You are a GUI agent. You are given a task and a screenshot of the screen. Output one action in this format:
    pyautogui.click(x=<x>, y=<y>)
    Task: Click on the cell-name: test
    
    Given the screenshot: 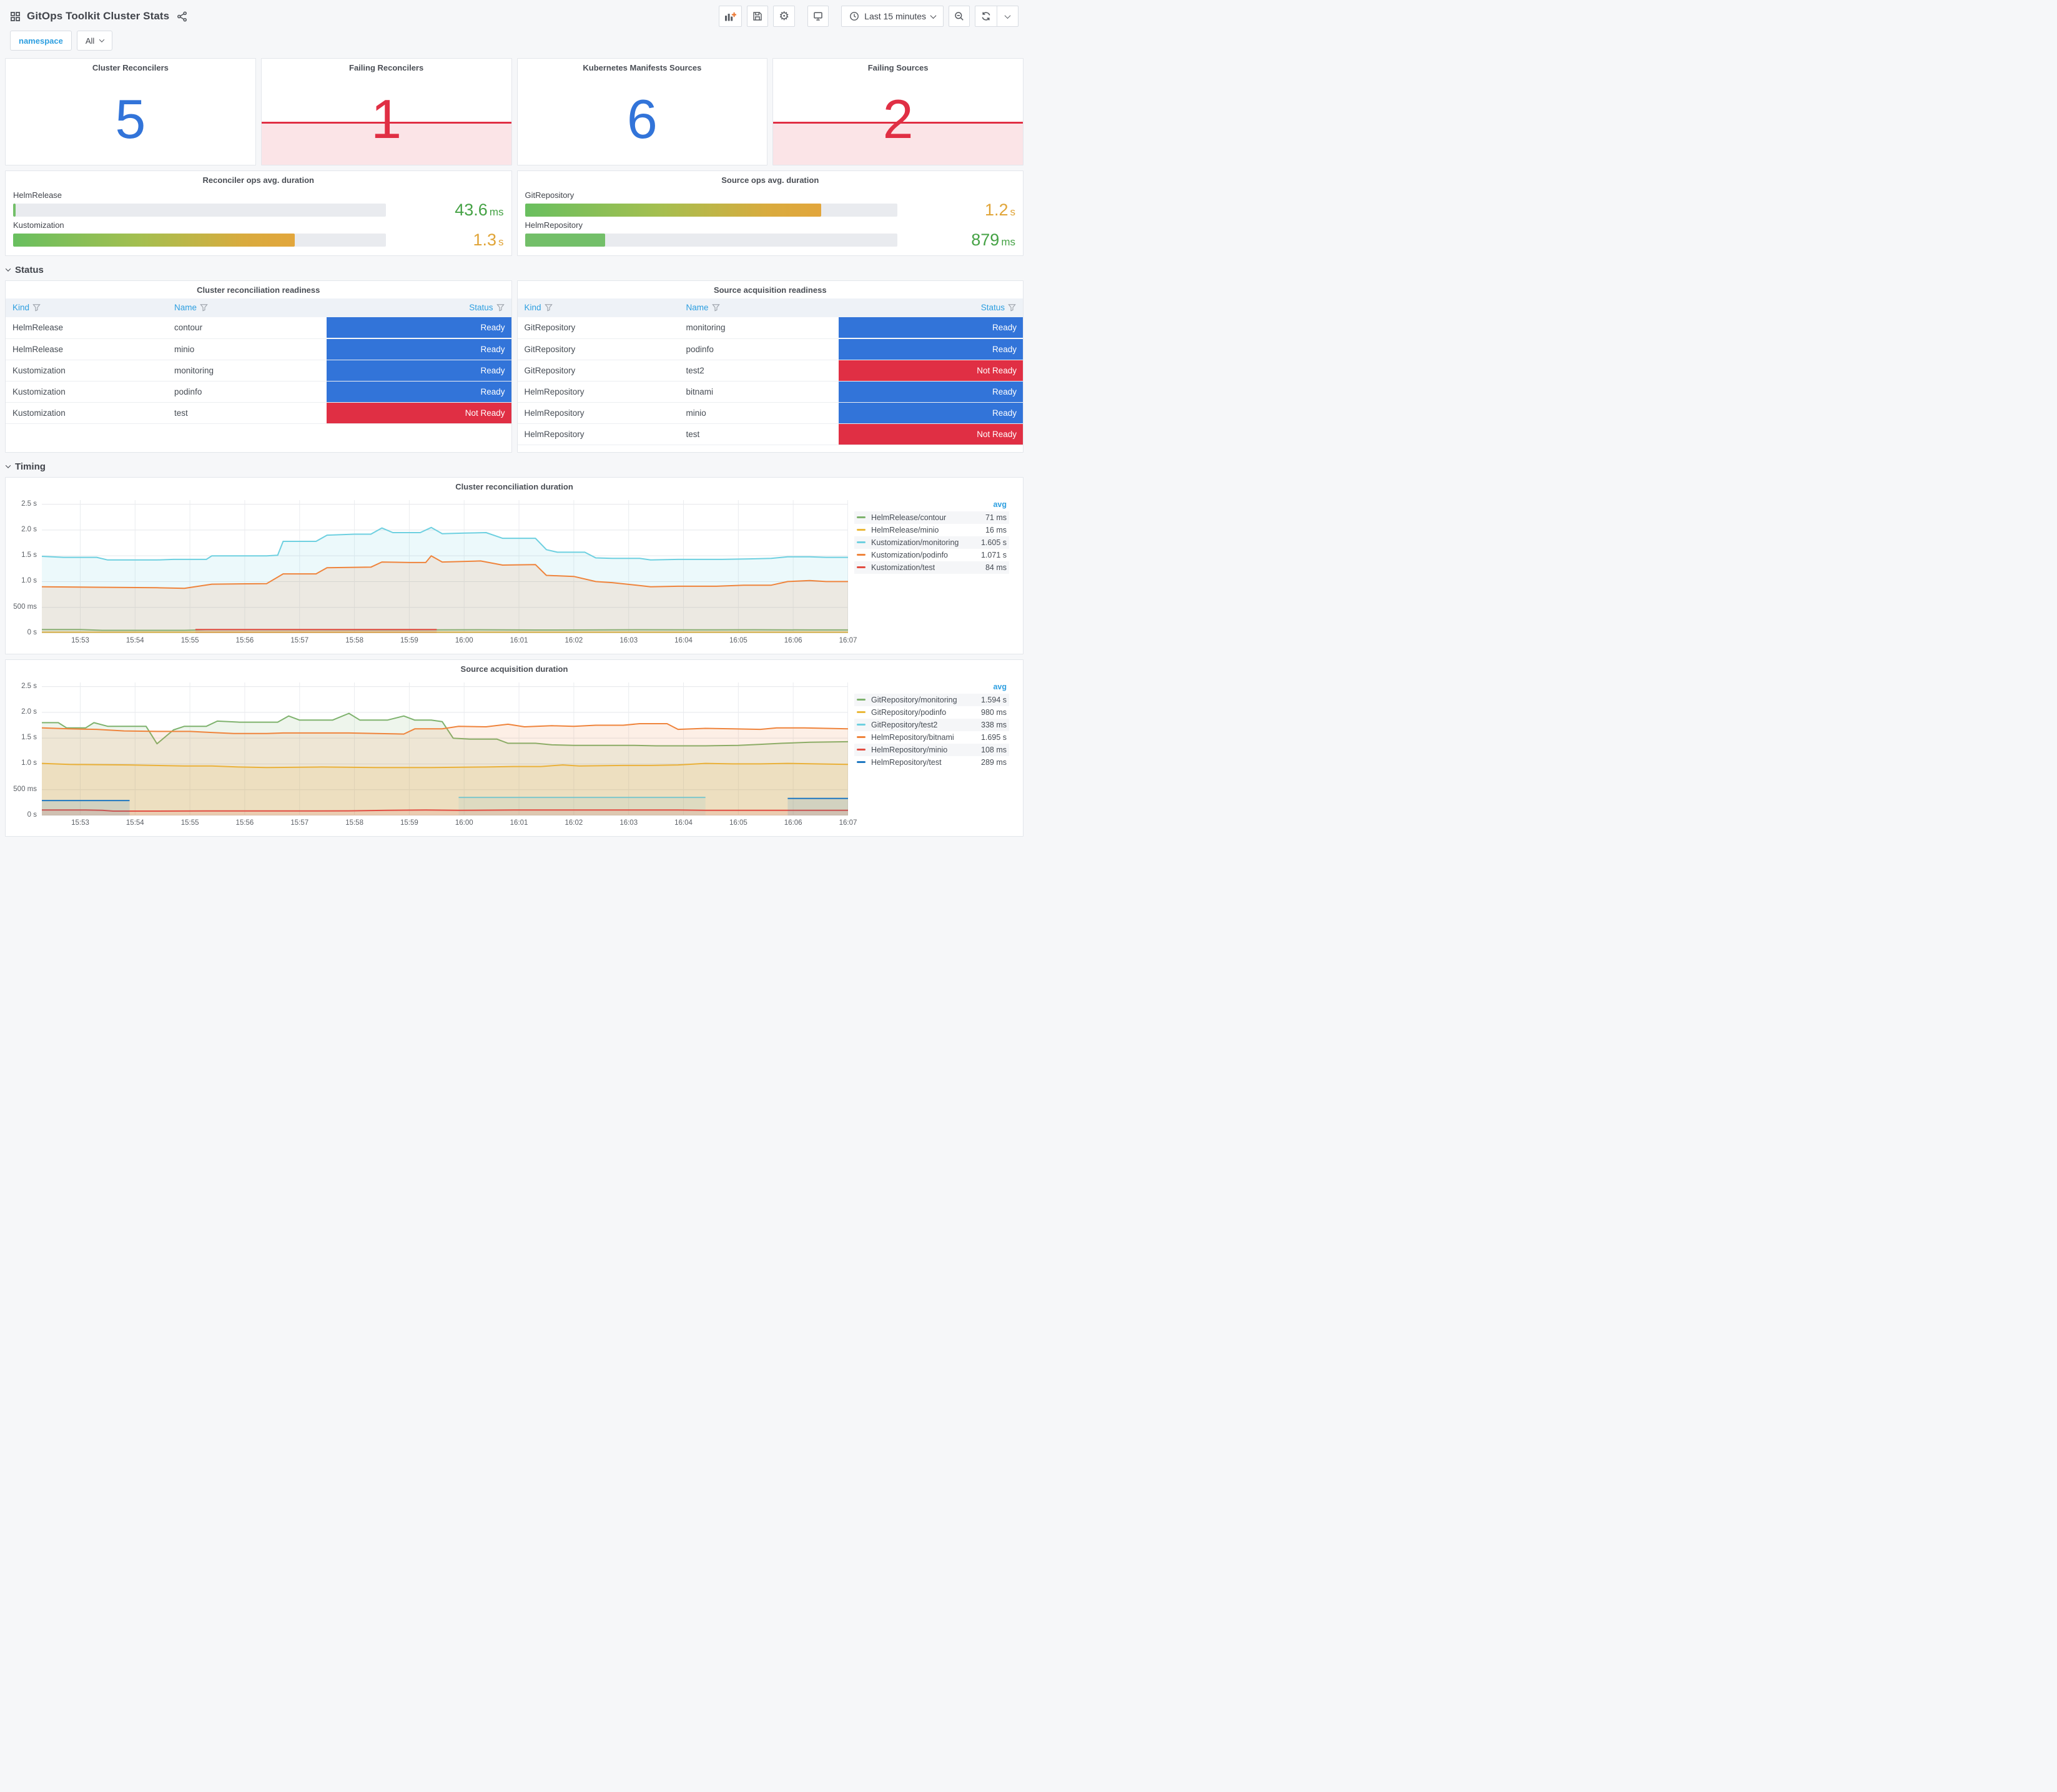 What is the action you would take?
    pyautogui.click(x=759, y=434)
    